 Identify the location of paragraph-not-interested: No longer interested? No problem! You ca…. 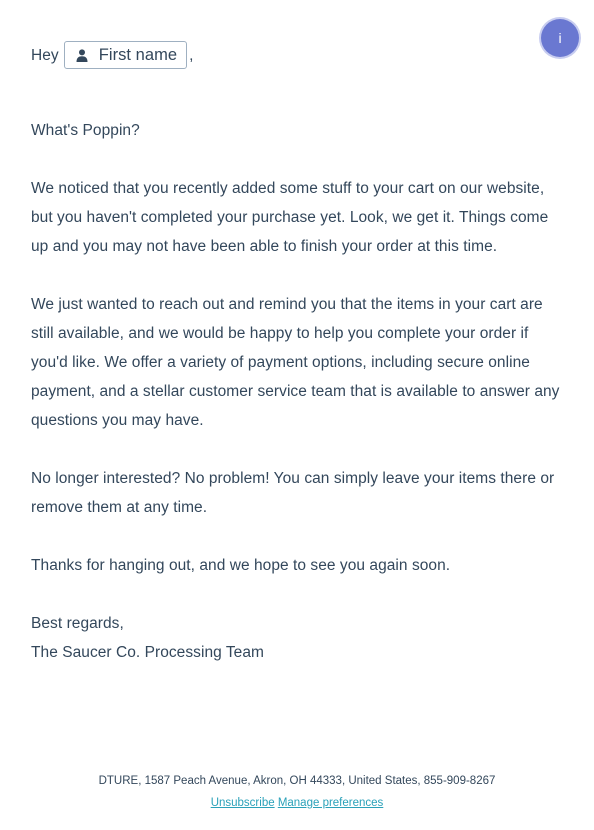
(293, 493).